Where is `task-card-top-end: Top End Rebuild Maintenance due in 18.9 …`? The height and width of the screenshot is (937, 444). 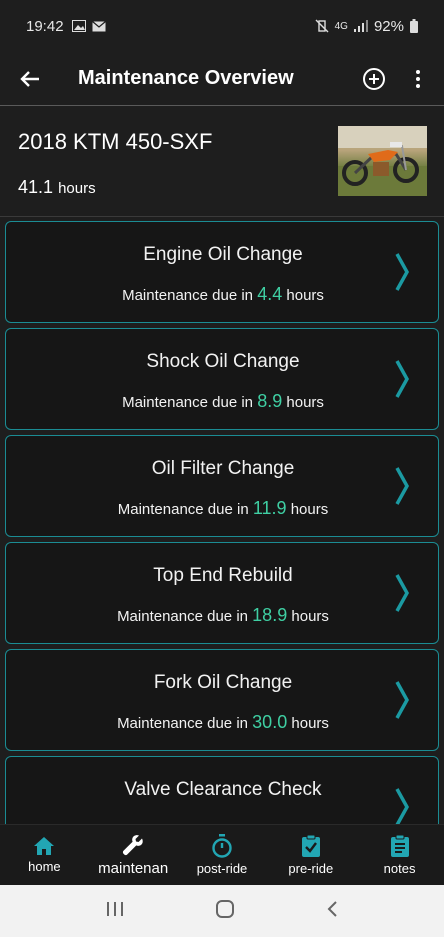 task-card-top-end: Top End Rebuild Maintenance due in 18.9 … is located at coordinates (222, 593).